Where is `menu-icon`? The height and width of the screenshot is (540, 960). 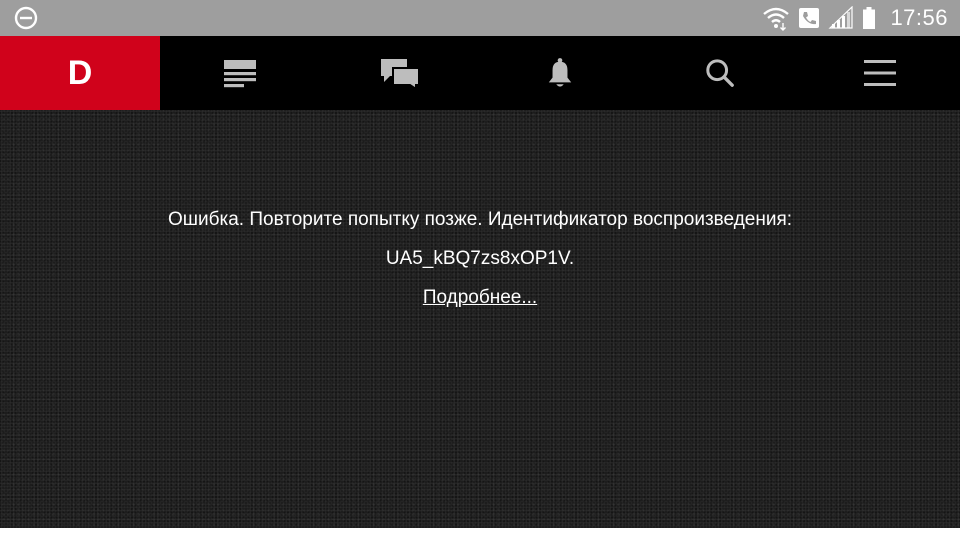
menu-icon is located at coordinates (880, 73).